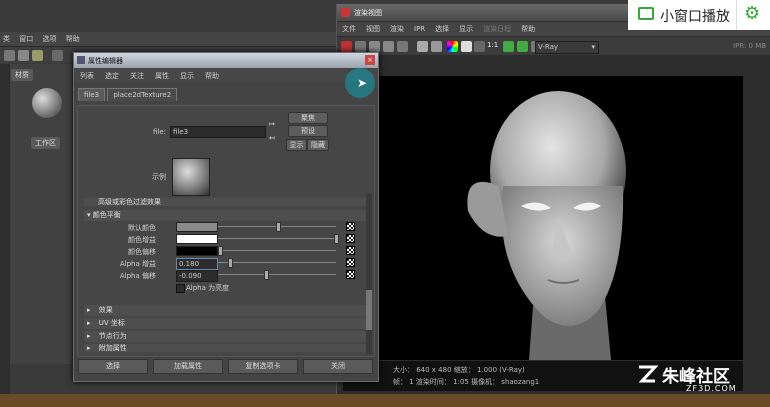 This screenshot has width=770, height=407. Describe the element at coordinates (218, 132) in the screenshot. I see `file-name-field: file3` at that location.